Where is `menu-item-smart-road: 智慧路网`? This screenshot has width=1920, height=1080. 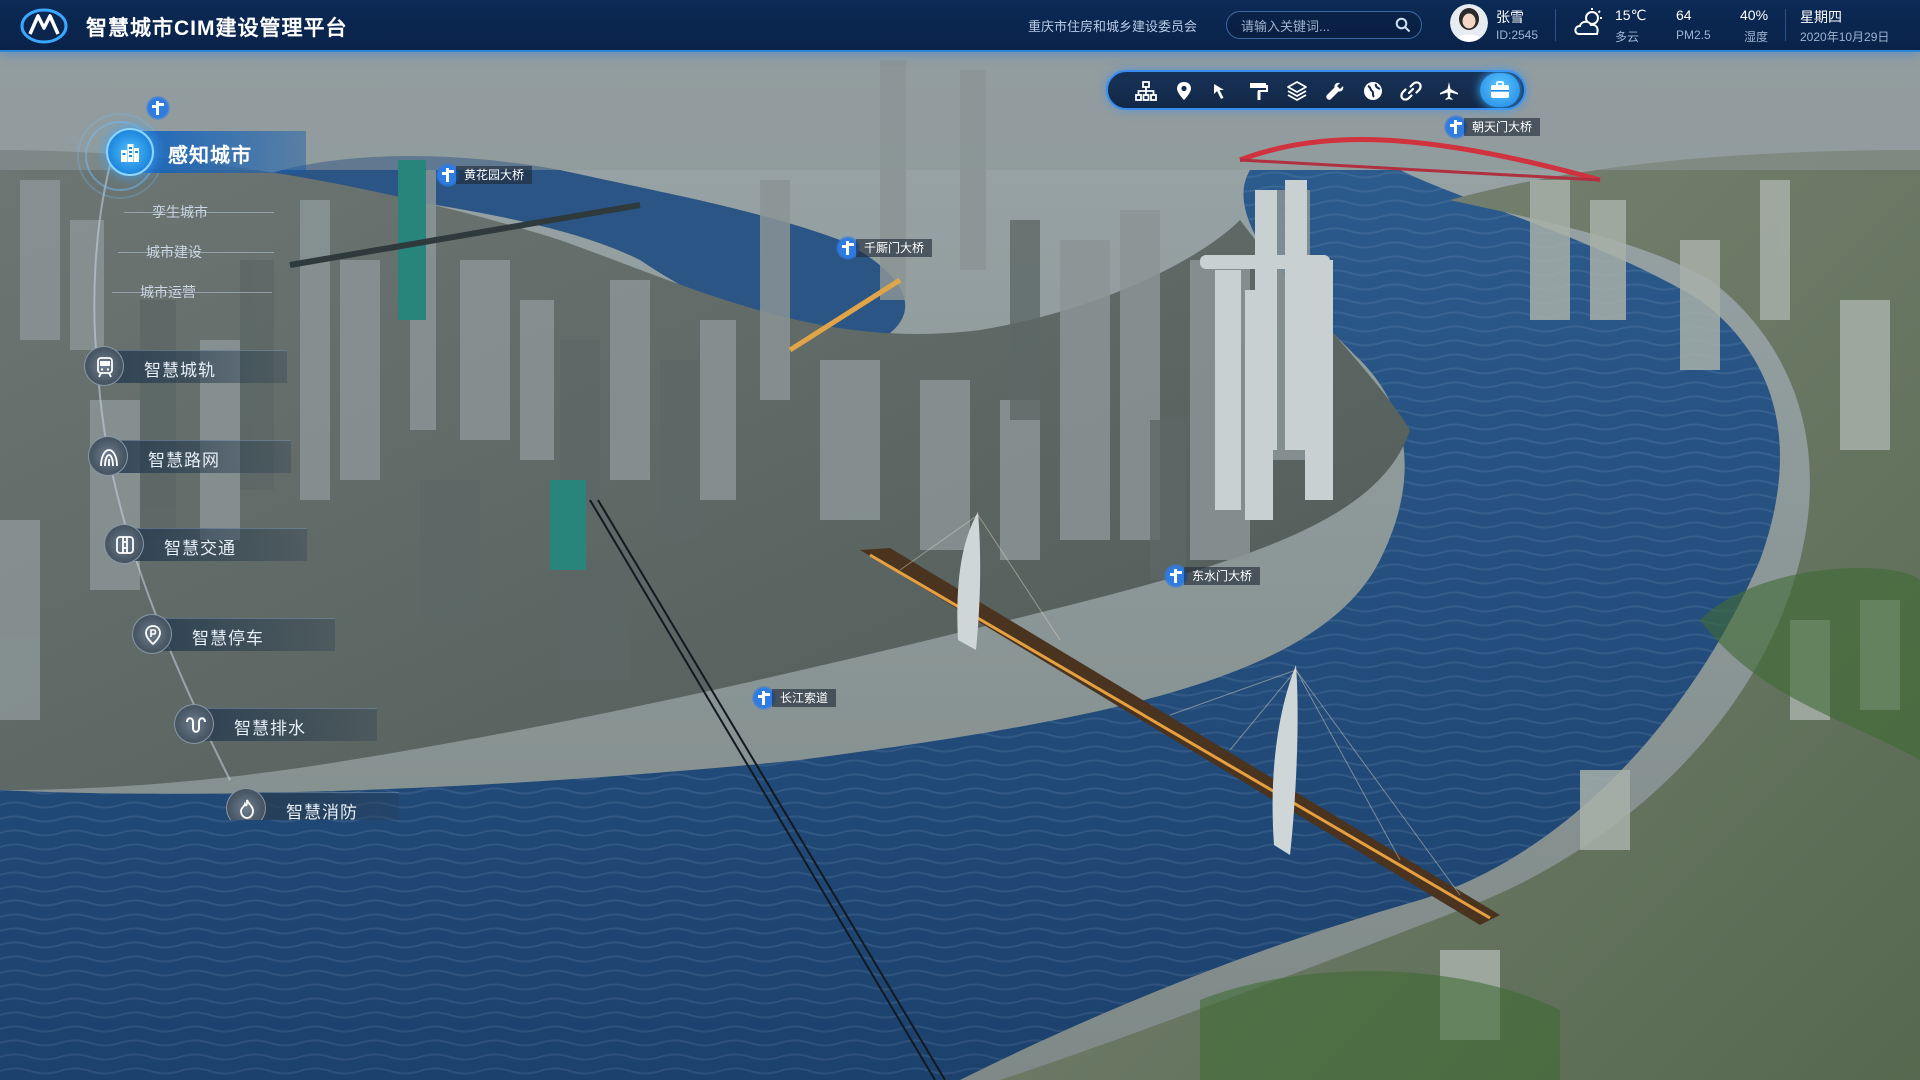
menu-item-smart-road: 智慧路网 is located at coordinates (193, 456).